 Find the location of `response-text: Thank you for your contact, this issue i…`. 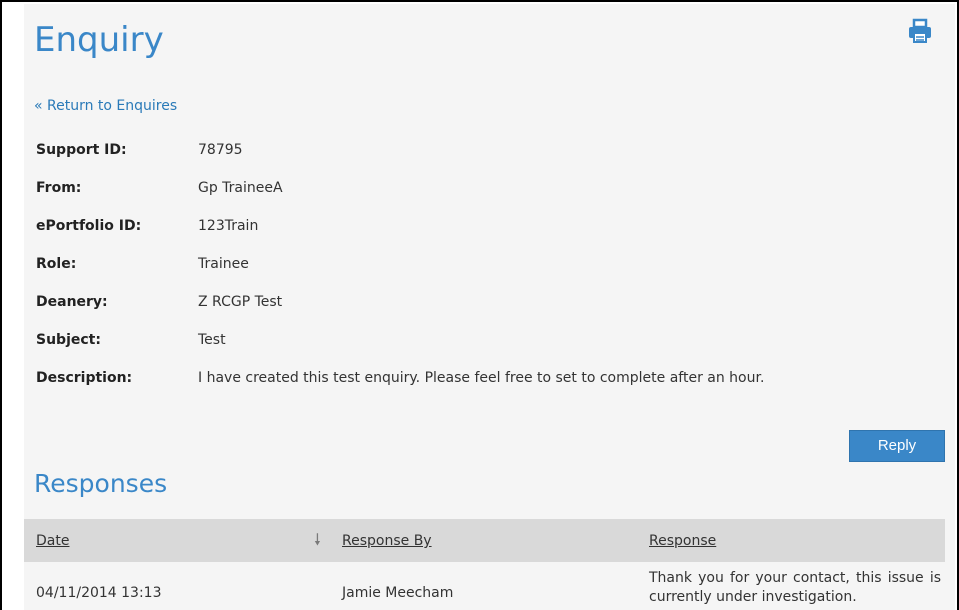

response-text: Thank you for your contact, this issue i… is located at coordinates (795, 587).